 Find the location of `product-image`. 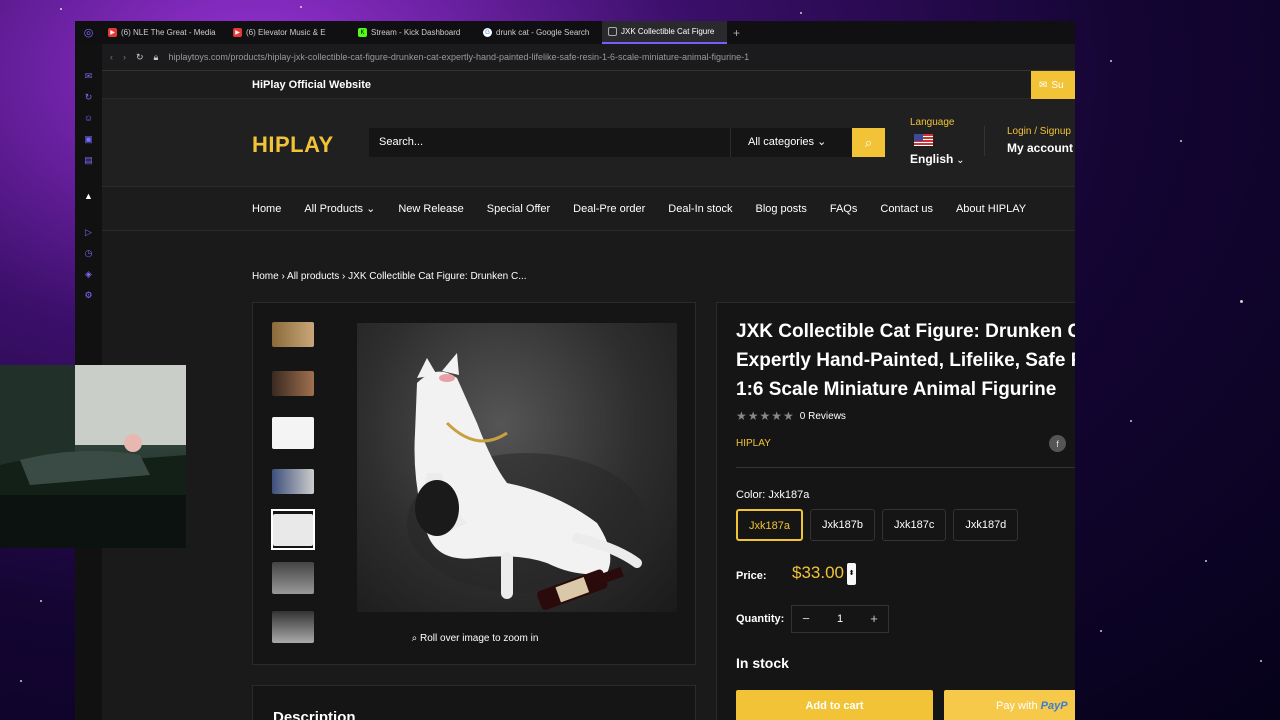

product-image is located at coordinates (517, 467).